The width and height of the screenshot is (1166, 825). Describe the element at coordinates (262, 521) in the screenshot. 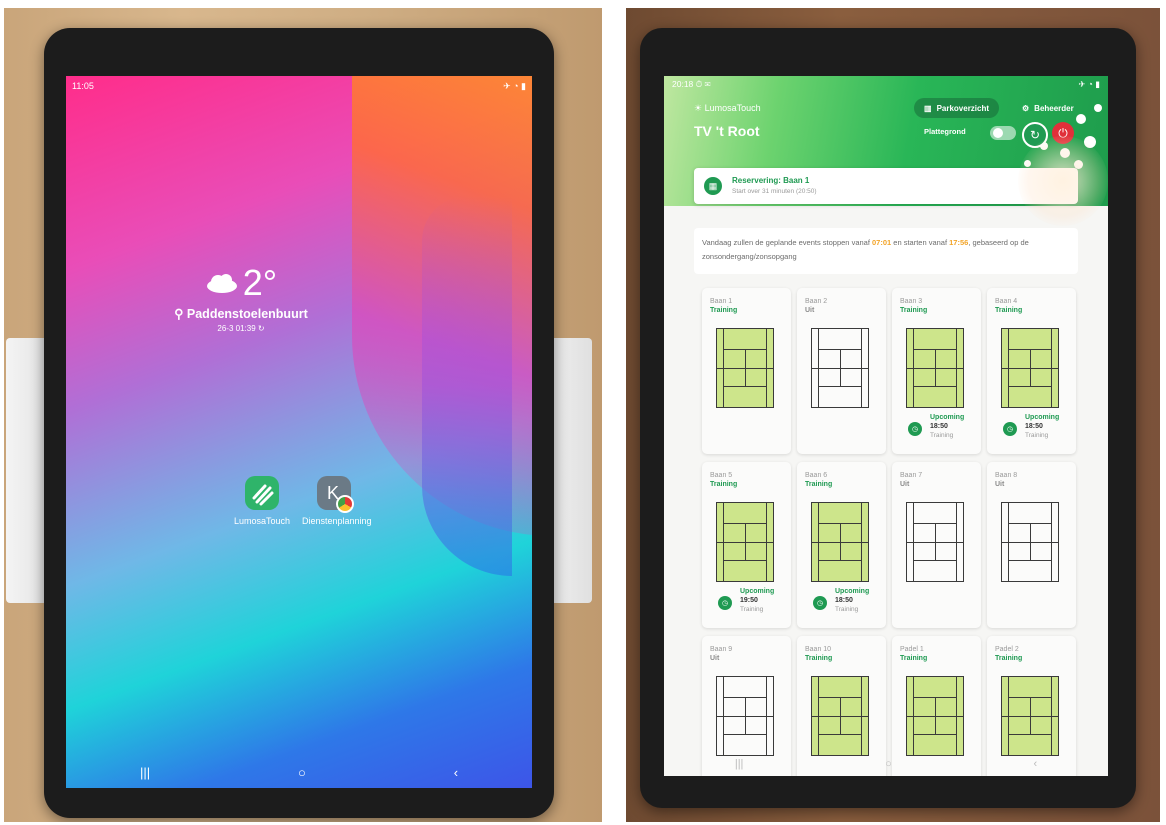

I see `app-label: LumosaTouch` at that location.